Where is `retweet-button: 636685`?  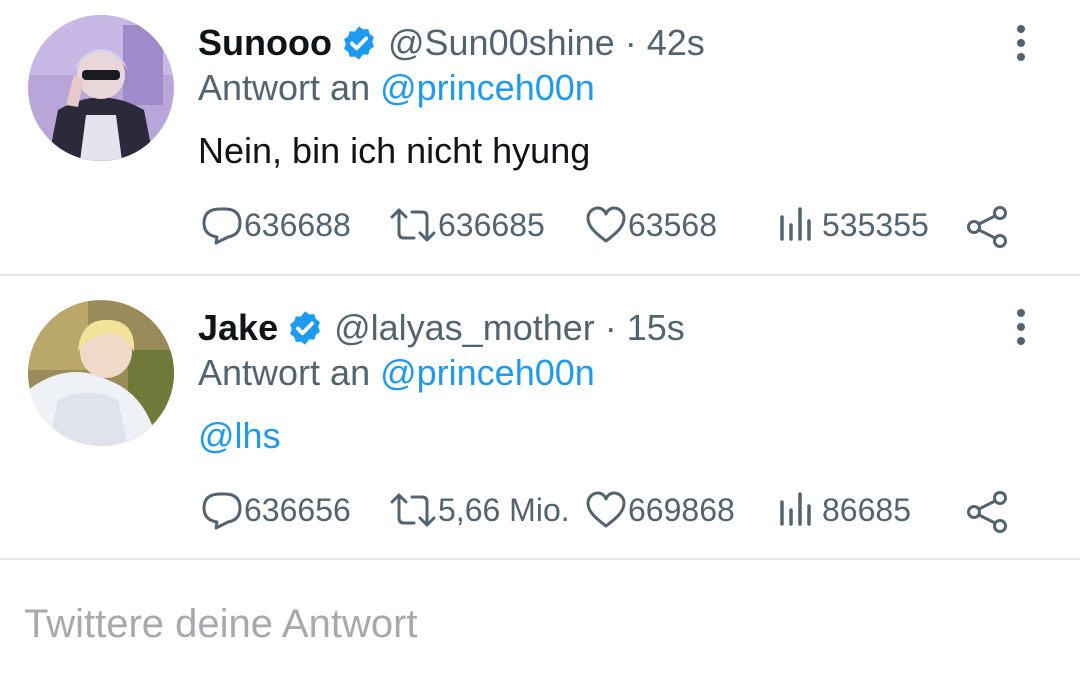 retweet-button: 636685 is located at coordinates (466, 225).